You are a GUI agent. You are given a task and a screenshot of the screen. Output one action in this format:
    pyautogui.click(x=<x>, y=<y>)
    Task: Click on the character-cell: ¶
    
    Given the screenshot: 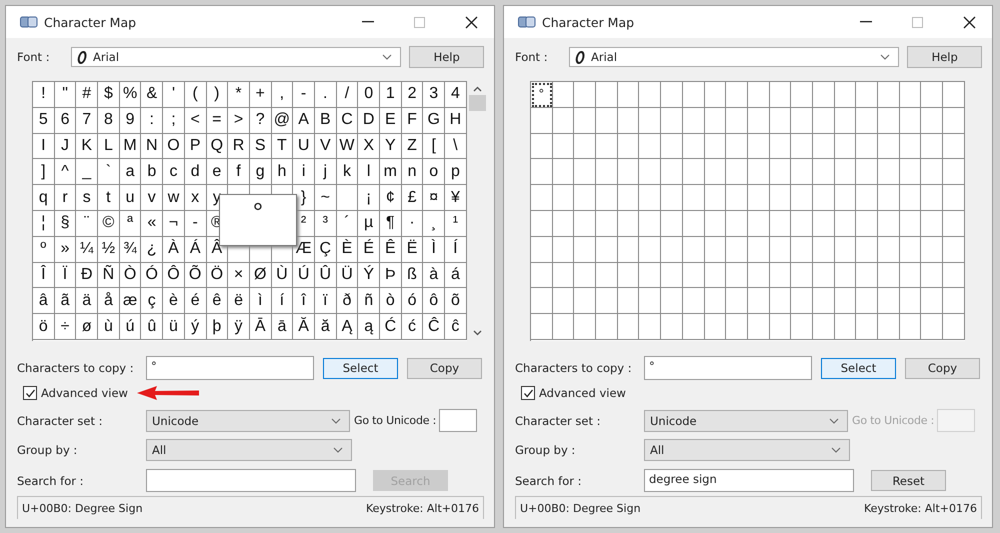 What is the action you would take?
    pyautogui.click(x=391, y=223)
    